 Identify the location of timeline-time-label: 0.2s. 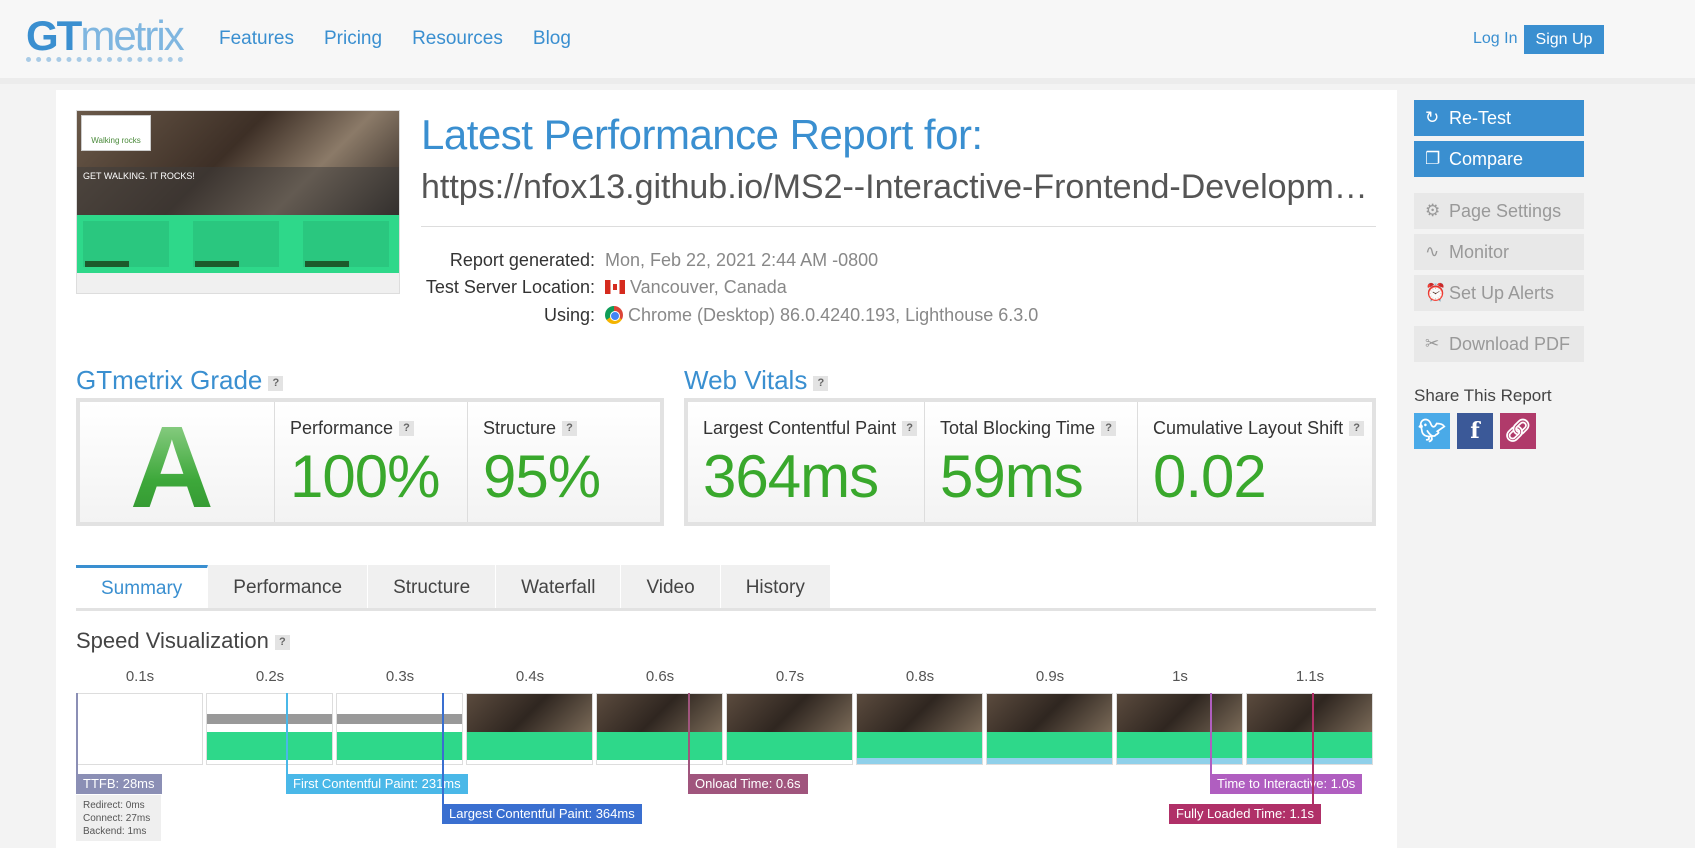
(270, 676).